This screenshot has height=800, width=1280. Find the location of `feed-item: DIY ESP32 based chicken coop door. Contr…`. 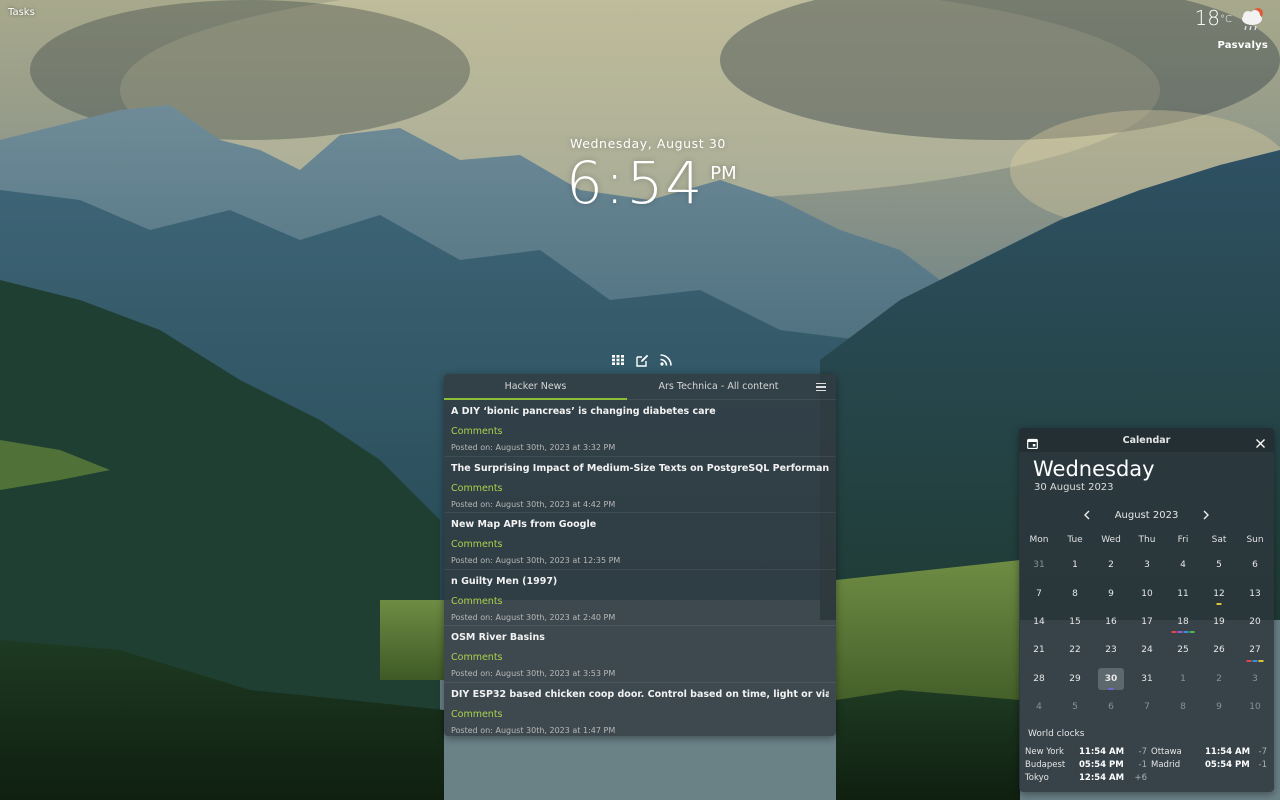

feed-item: DIY ESP32 based chicken coop door. Contr… is located at coordinates (640, 710).